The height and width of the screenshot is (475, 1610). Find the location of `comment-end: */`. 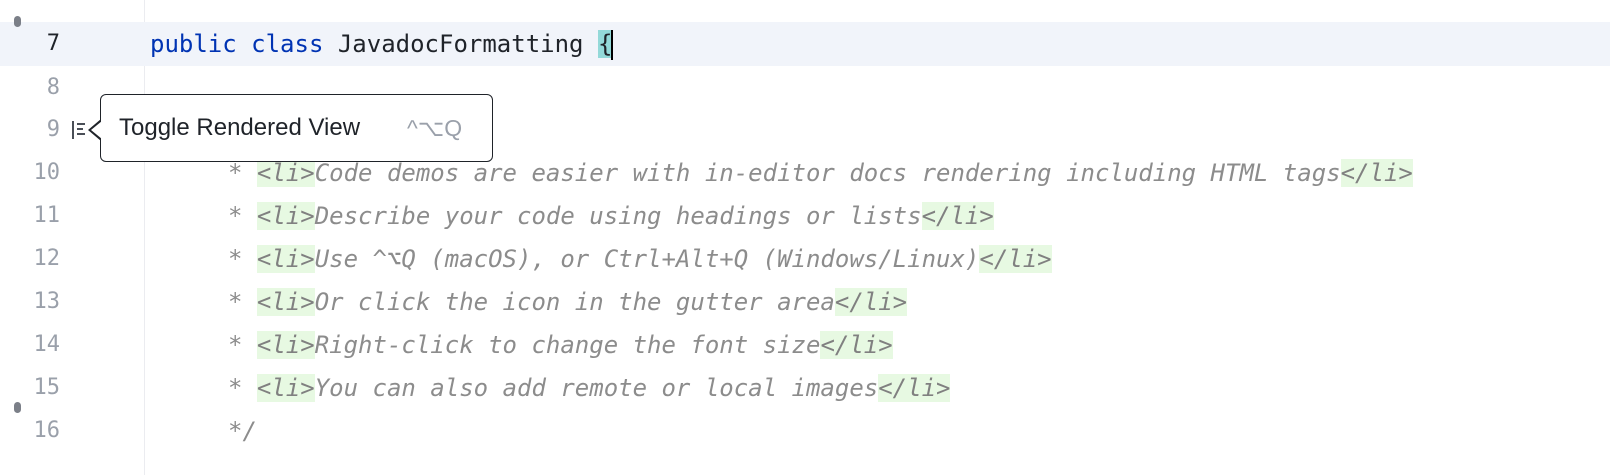

comment-end: */ is located at coordinates (242, 431).